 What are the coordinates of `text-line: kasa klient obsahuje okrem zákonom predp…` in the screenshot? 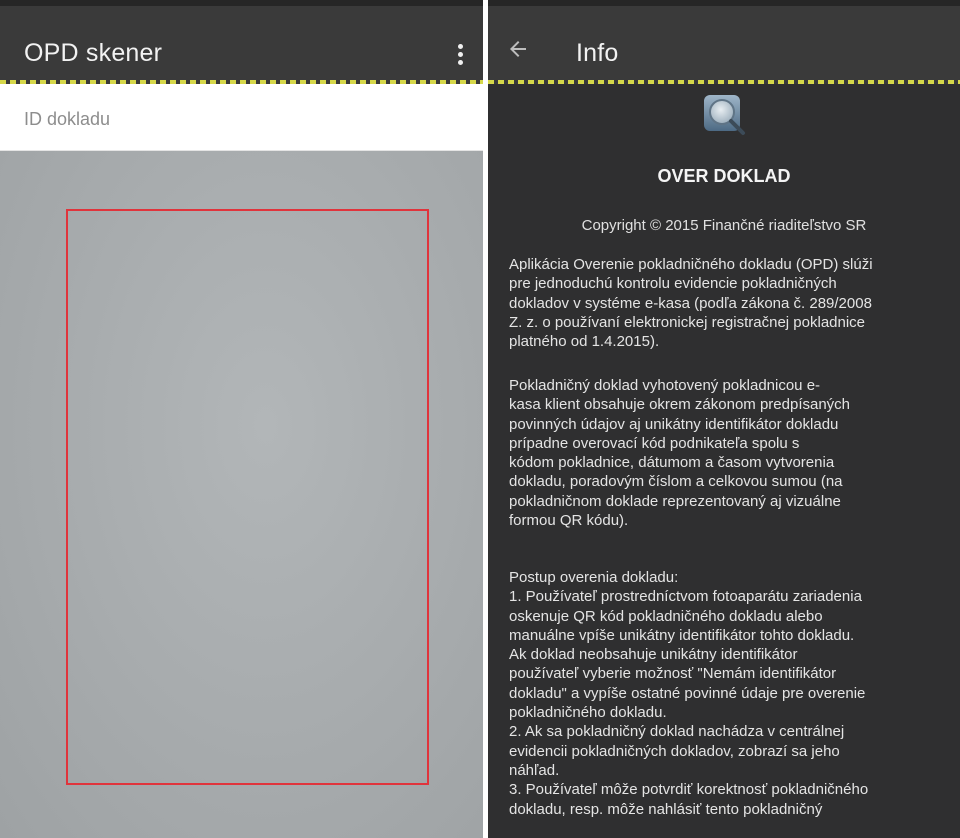 It's located at (680, 405).